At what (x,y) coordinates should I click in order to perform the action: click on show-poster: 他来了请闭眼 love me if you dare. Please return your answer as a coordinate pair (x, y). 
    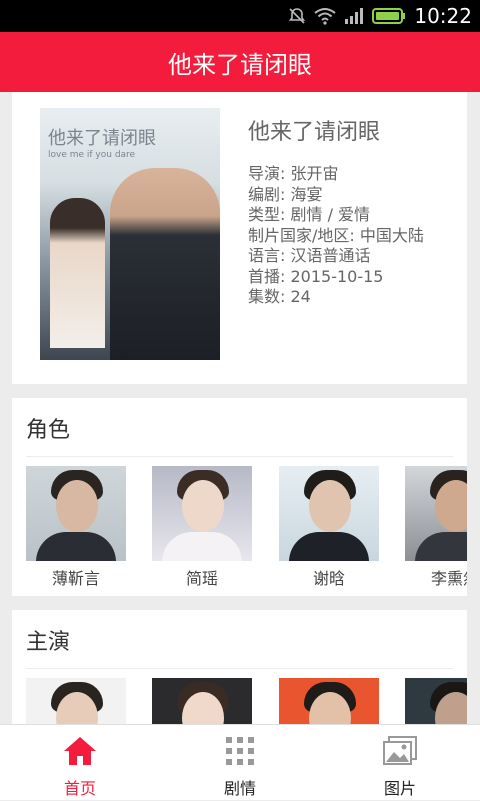
    Looking at the image, I should click on (130, 234).